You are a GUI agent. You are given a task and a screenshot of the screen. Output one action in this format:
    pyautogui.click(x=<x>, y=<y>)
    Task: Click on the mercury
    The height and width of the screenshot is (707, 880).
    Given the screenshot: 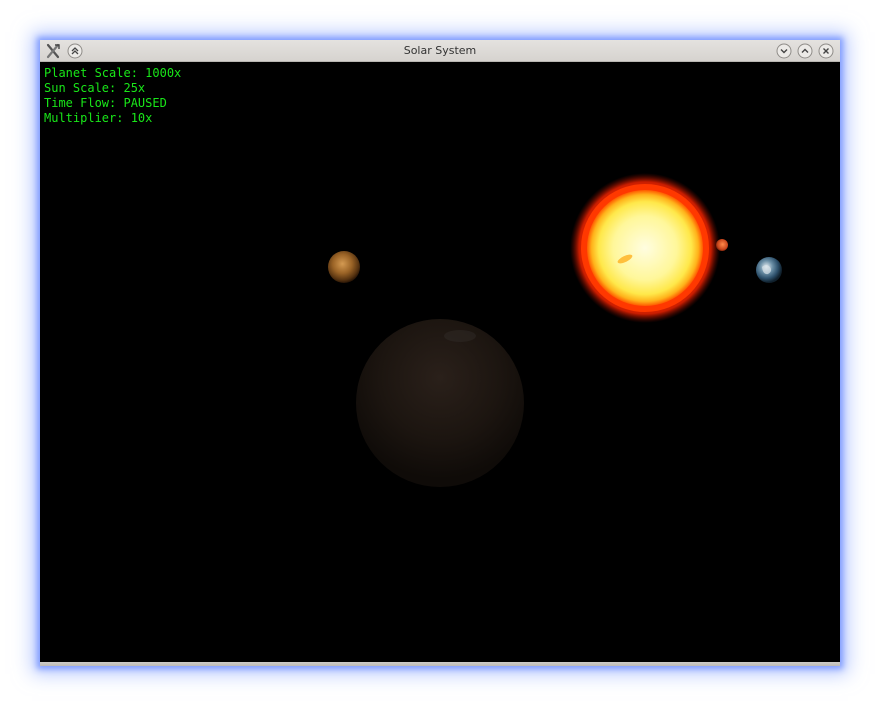 What is the action you would take?
    pyautogui.click(x=344, y=267)
    